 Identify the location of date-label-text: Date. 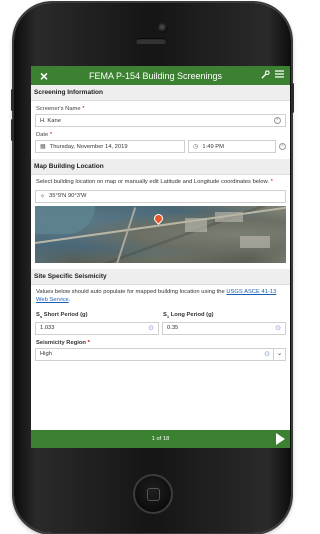
(42, 135).